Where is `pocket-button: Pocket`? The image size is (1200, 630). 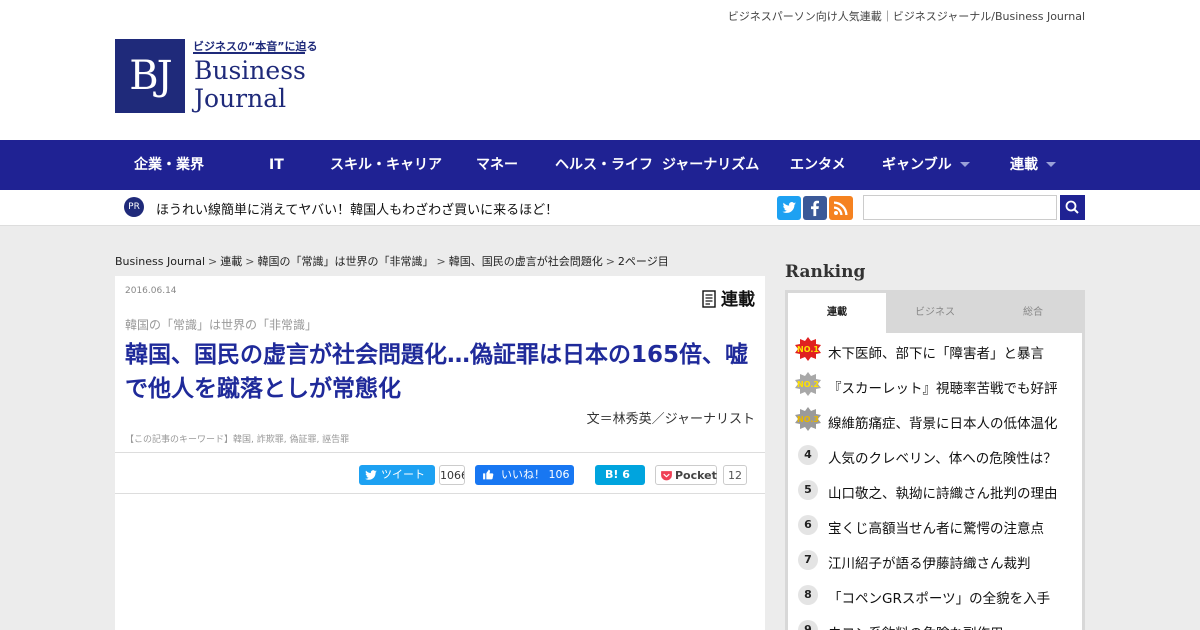
pocket-button: Pocket is located at coordinates (686, 475).